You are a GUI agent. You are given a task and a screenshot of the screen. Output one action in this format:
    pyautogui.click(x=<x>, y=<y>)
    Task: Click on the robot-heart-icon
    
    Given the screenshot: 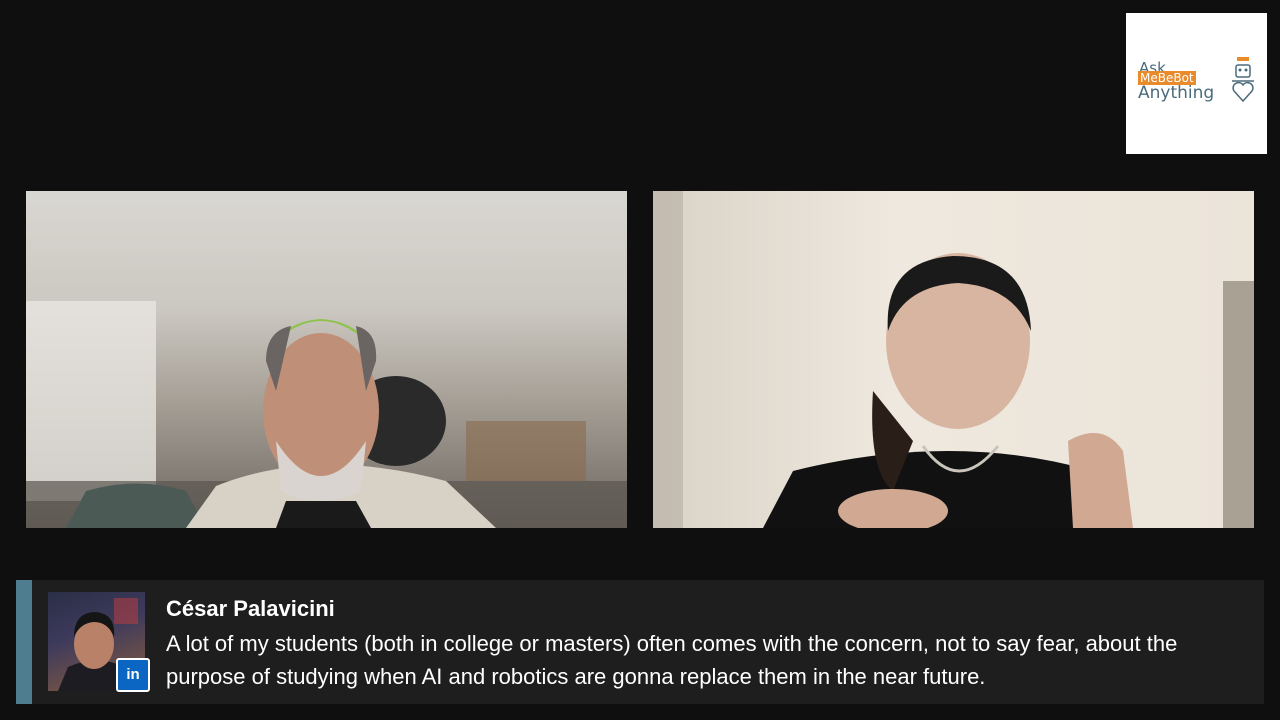 What is the action you would take?
    pyautogui.click(x=1243, y=80)
    